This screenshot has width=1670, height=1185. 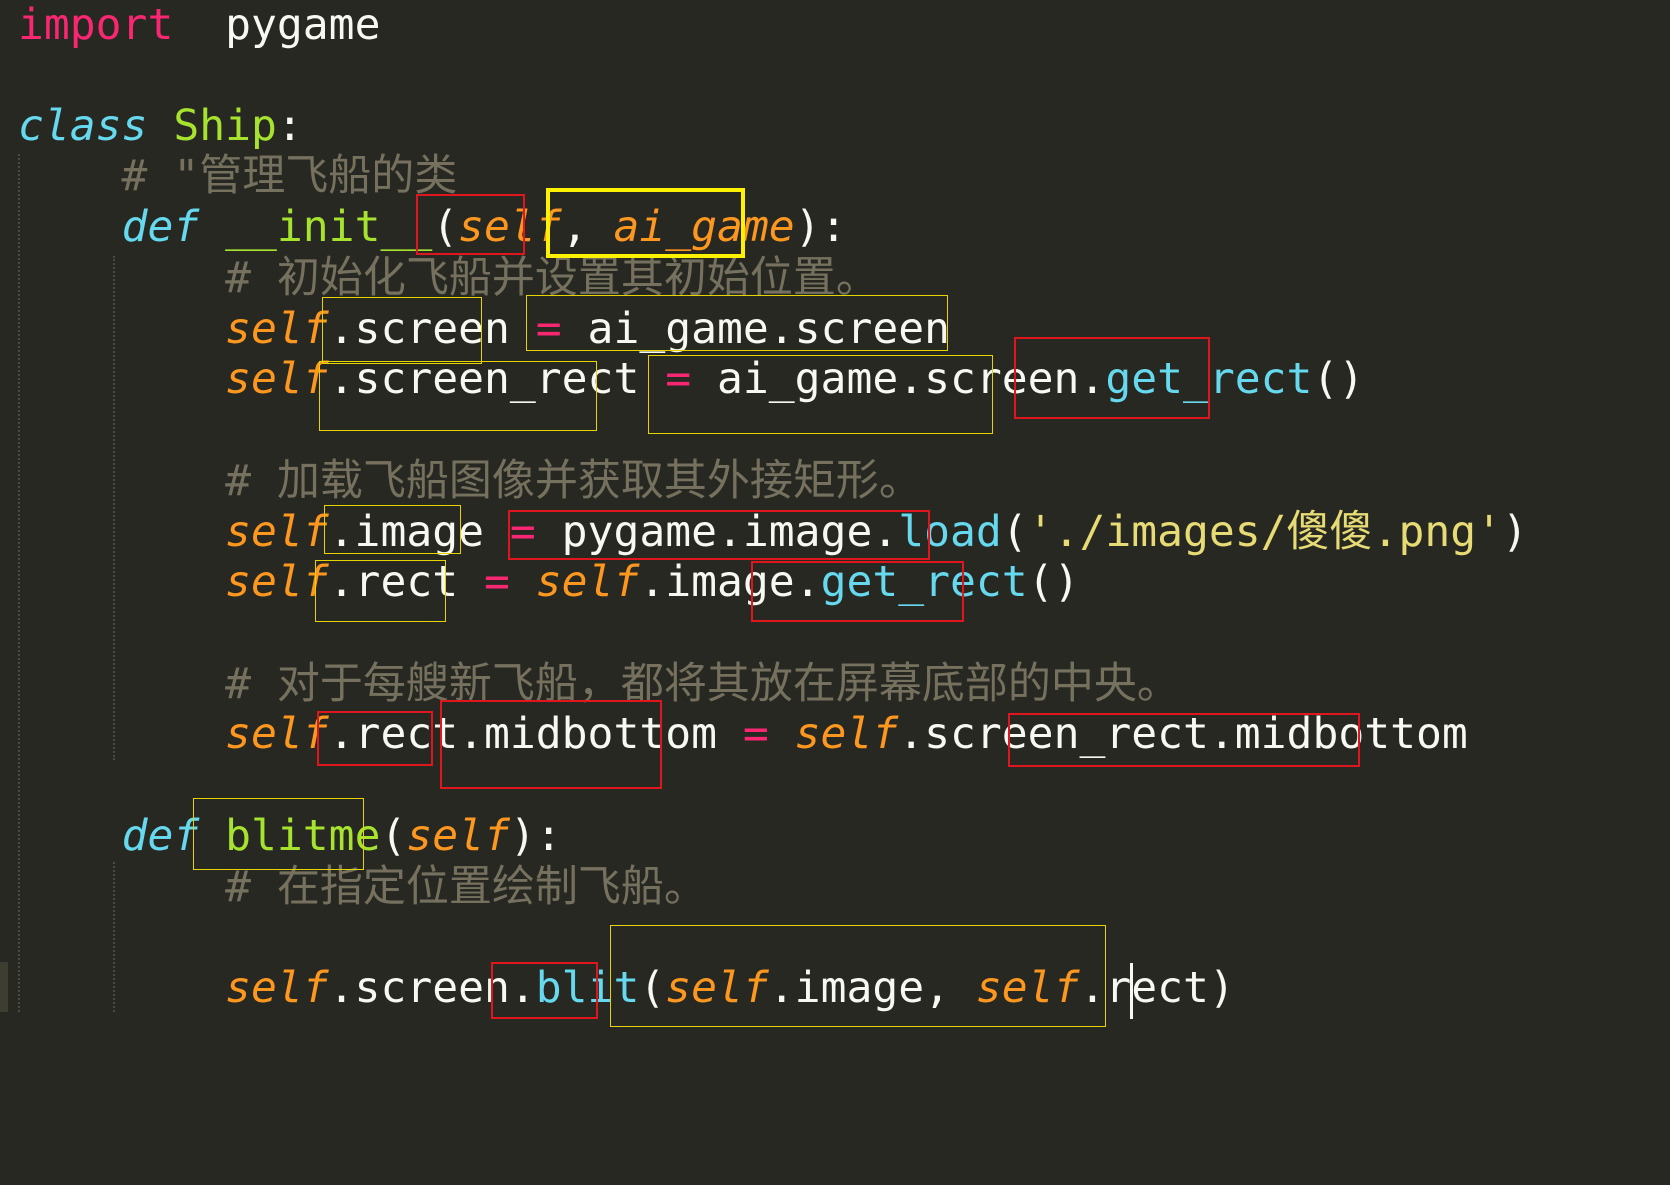 I want to click on code-line: # "管理飞船的类, so click(x=238, y=176).